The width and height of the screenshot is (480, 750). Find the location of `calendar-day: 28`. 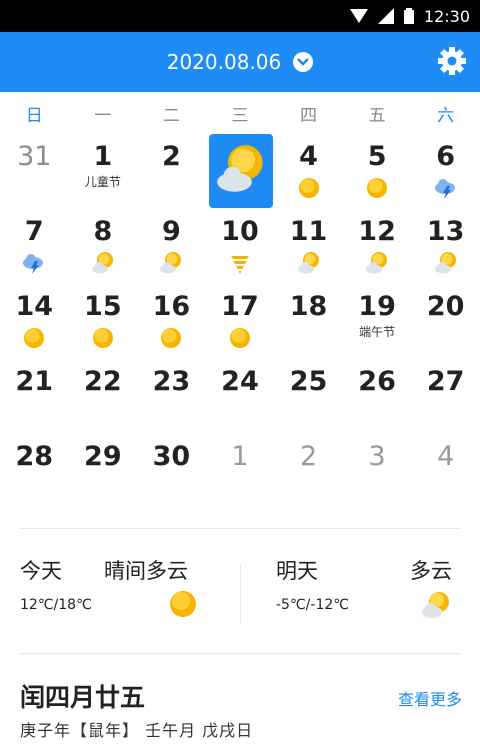

calendar-day: 28 is located at coordinates (34, 477).